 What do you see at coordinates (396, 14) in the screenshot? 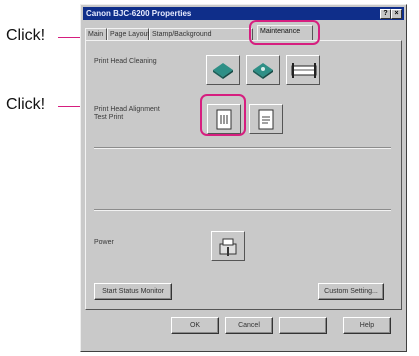
I see `close-icon: ×` at bounding box center [396, 14].